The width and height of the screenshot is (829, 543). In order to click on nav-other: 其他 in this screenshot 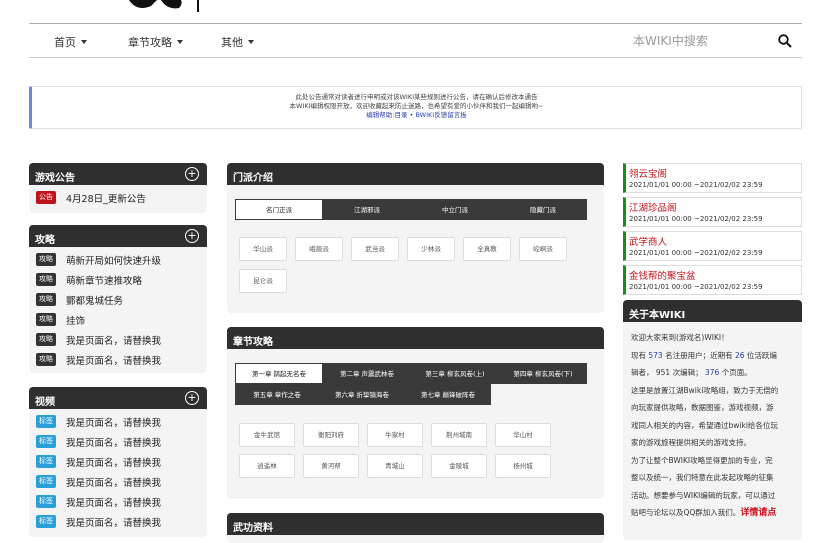, I will do `click(237, 42)`.